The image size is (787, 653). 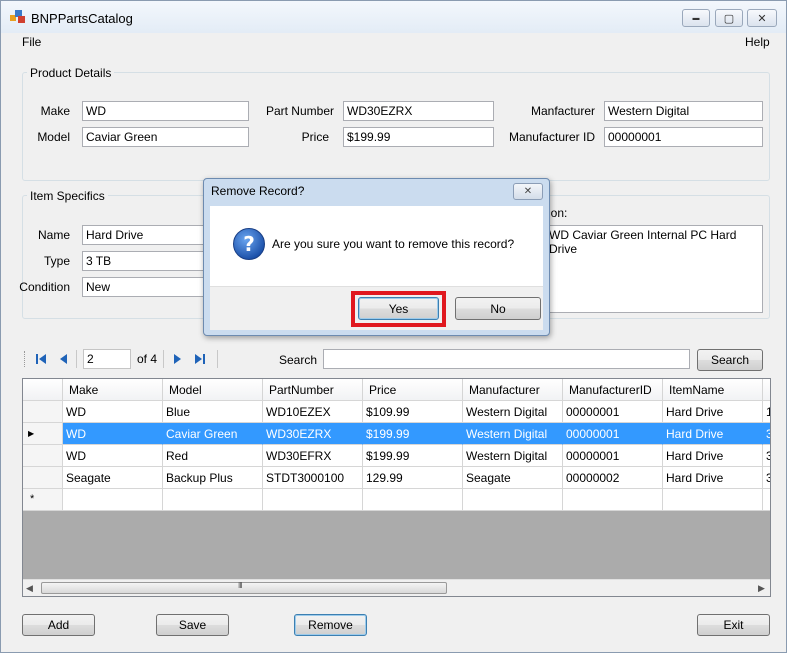 I want to click on yes-button: Yes, so click(x=398, y=308).